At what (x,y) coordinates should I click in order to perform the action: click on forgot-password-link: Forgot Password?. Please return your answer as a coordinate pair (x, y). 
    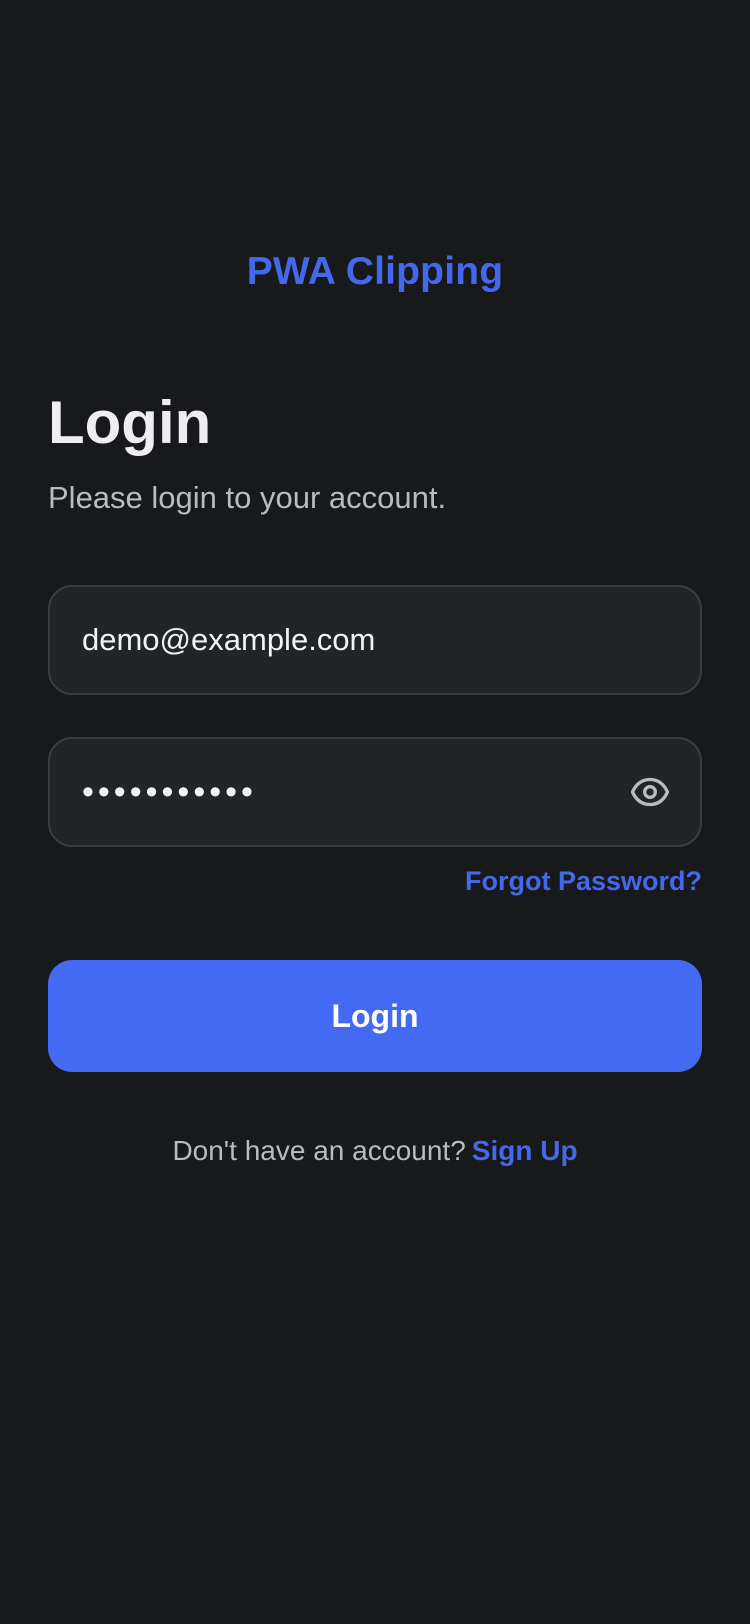
    Looking at the image, I should click on (583, 881).